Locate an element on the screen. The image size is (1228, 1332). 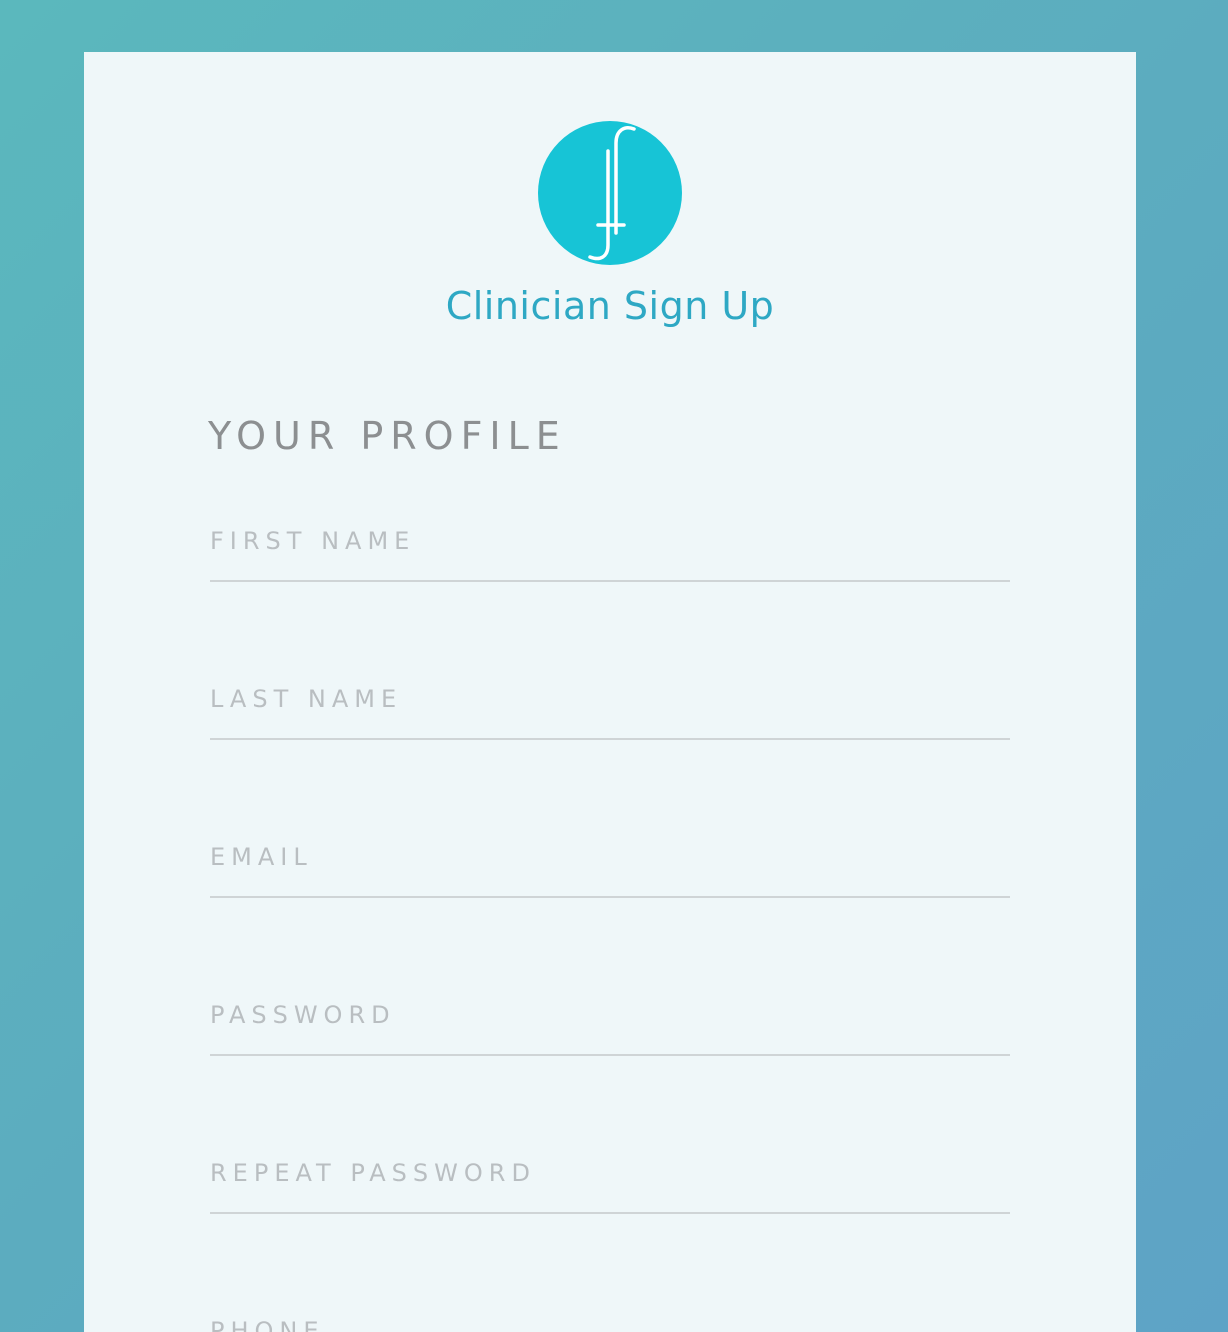
repeat-password-field-wrapper is located at coordinates (610, 1174).